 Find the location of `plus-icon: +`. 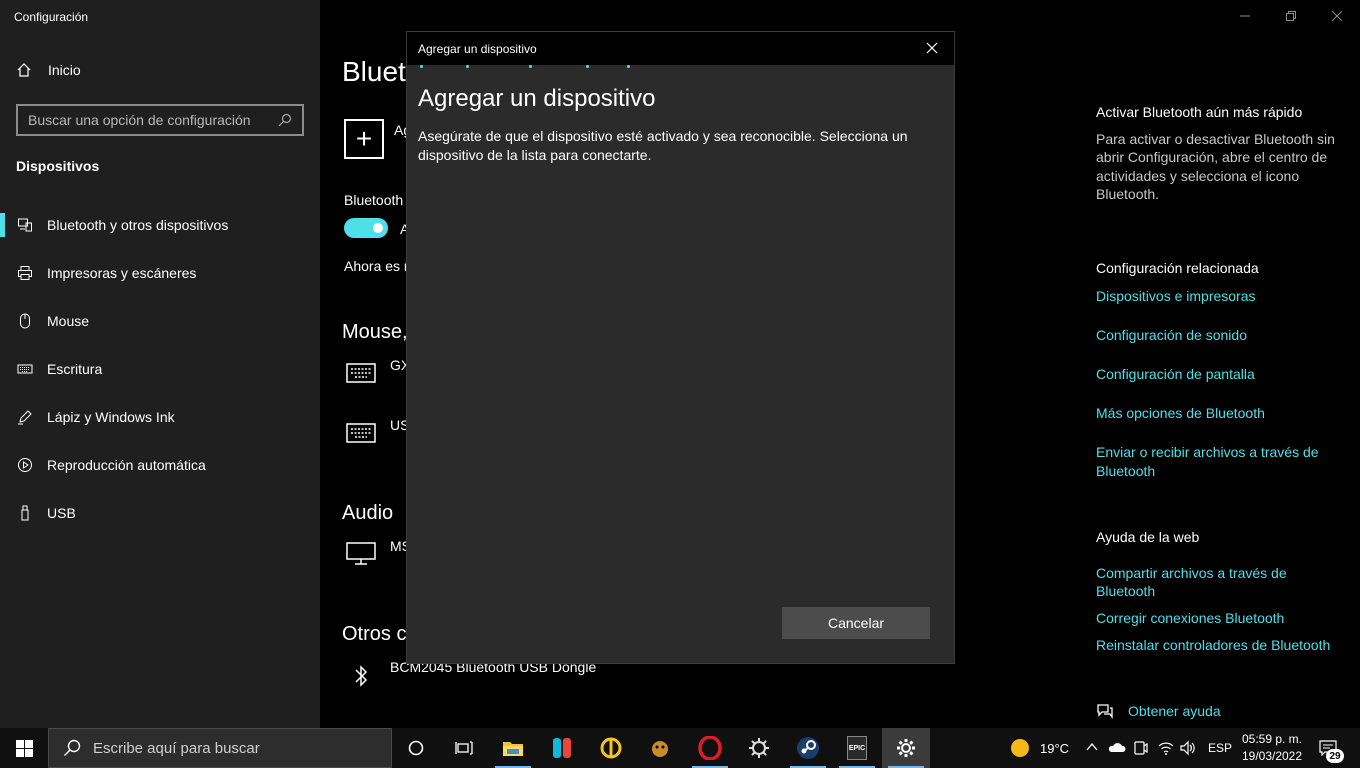

plus-icon: + is located at coordinates (364, 138).